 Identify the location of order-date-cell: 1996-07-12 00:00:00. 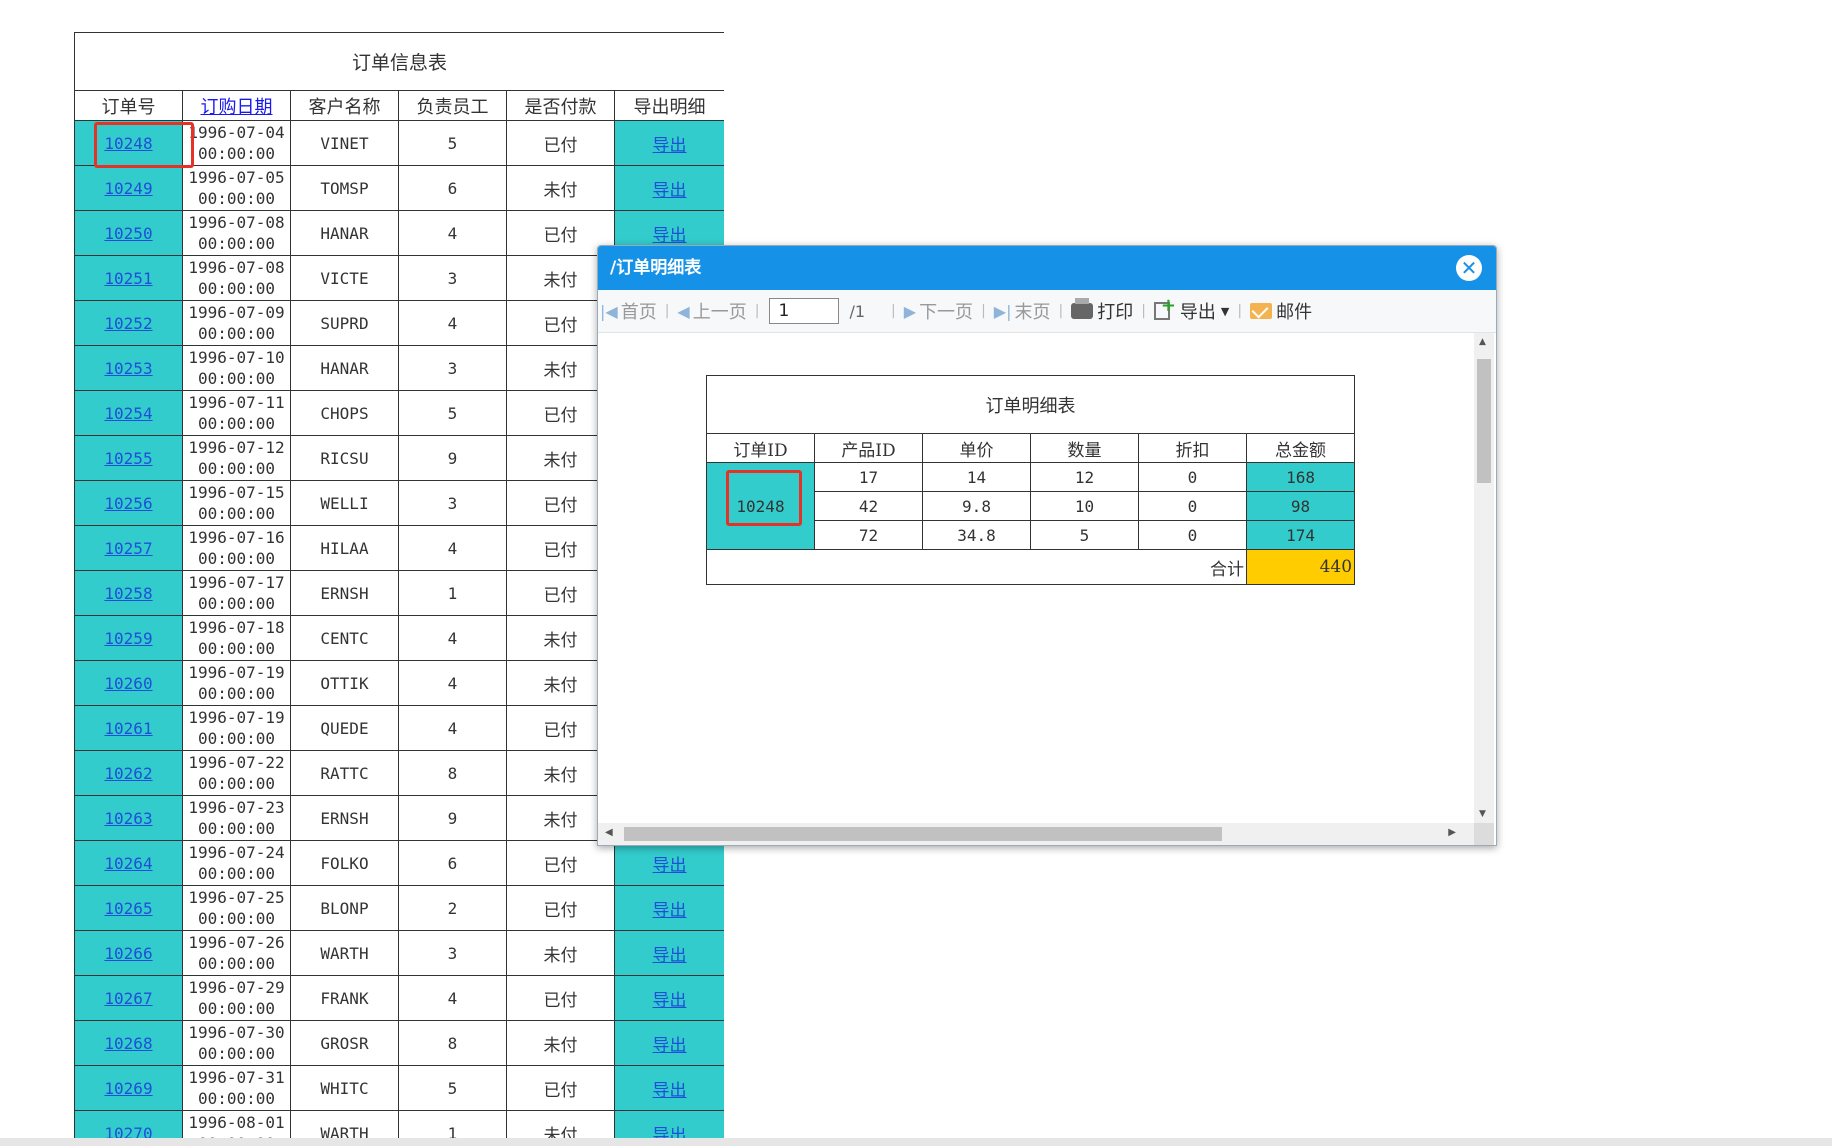
(236, 458).